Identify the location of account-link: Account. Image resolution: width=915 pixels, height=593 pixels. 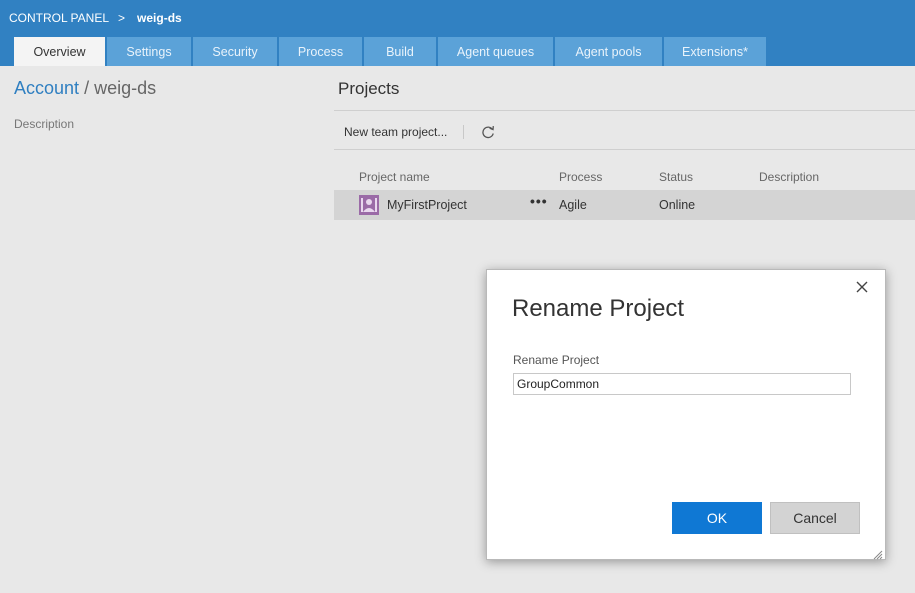
(46, 88).